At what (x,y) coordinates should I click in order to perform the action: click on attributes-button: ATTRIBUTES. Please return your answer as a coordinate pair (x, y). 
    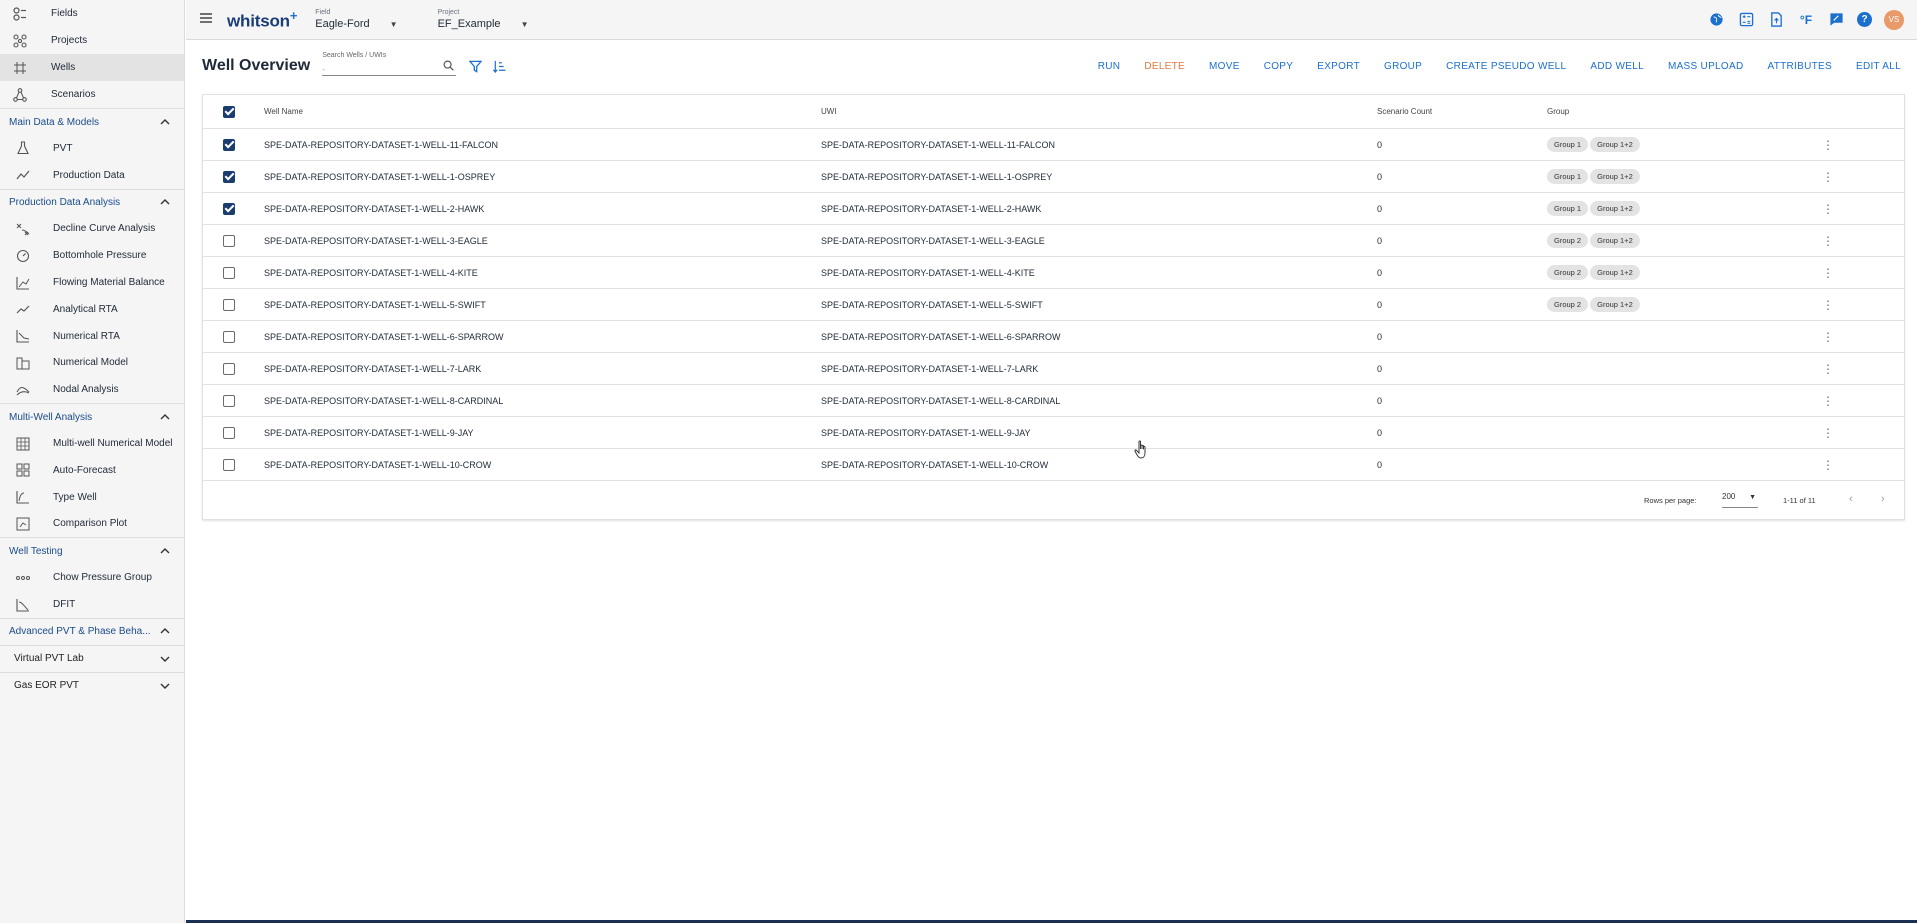
    Looking at the image, I should click on (1799, 66).